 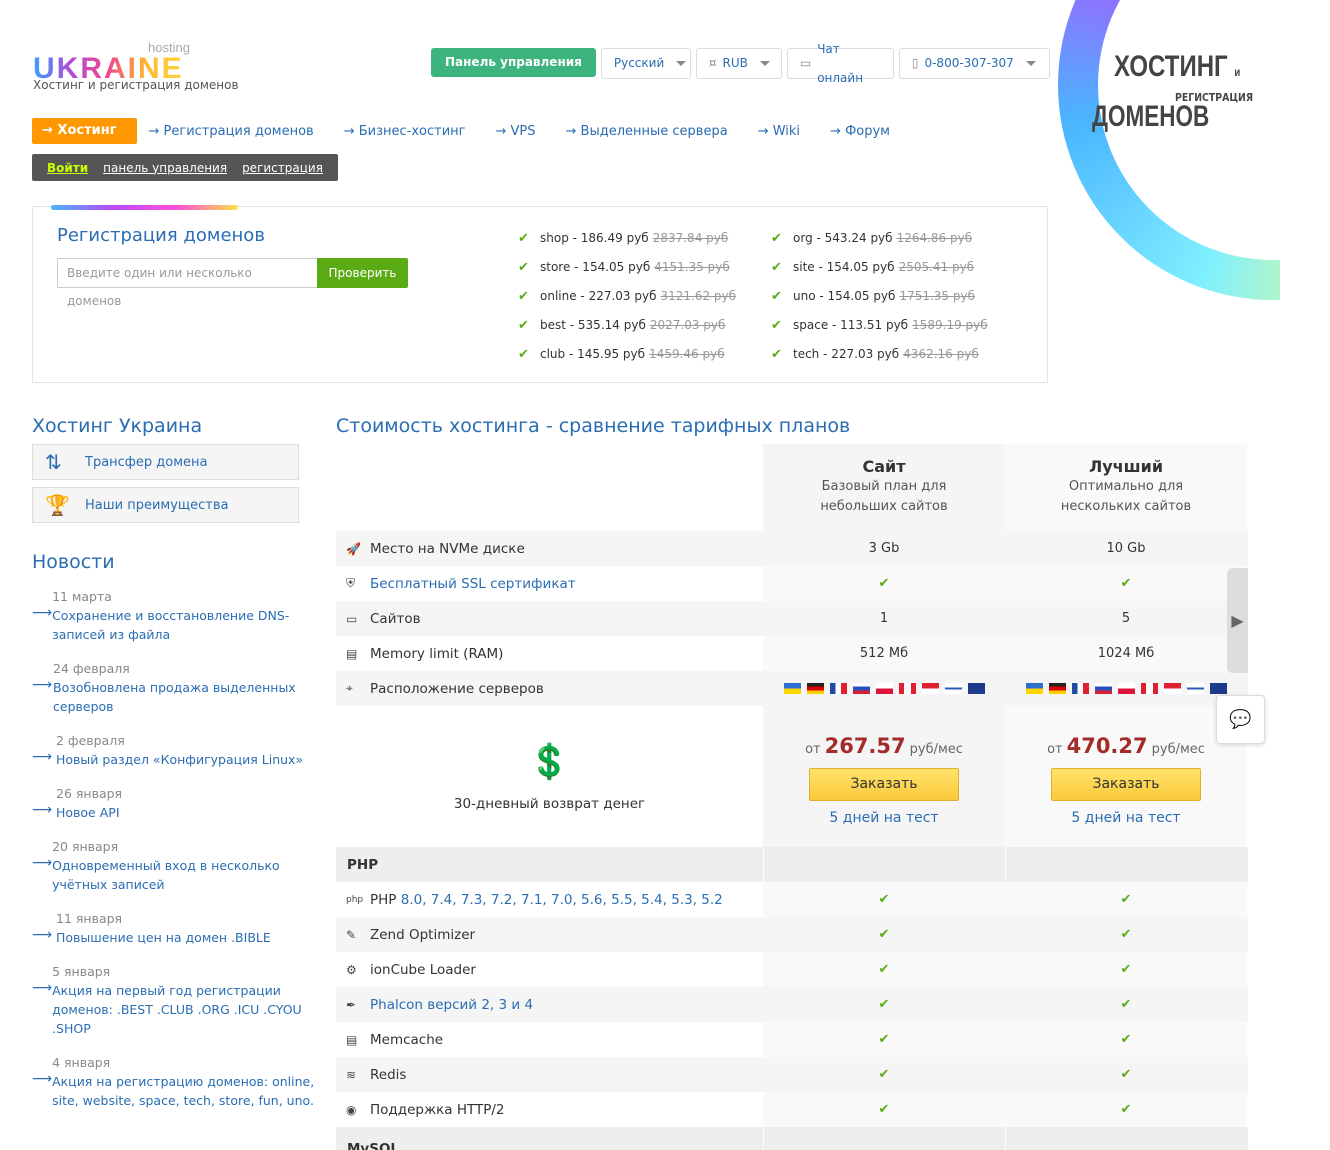 What do you see at coordinates (838, 688) in the screenshot?
I see `flag-fr-icon` at bounding box center [838, 688].